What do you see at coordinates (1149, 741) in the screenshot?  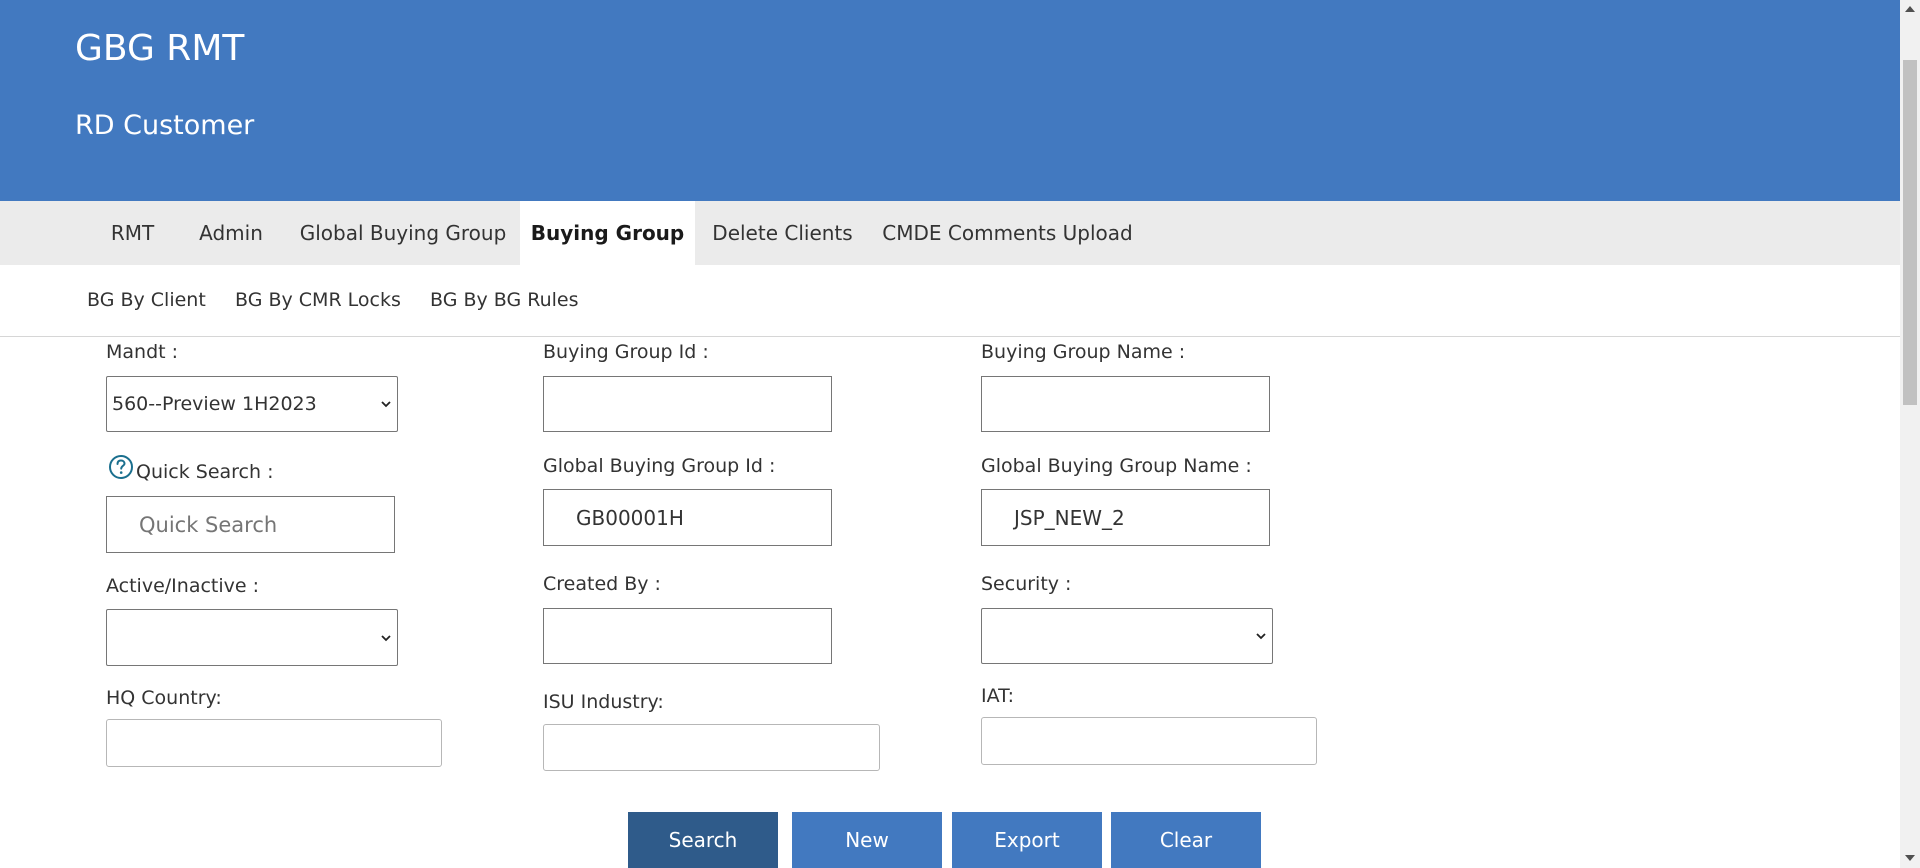 I see `iat-input` at bounding box center [1149, 741].